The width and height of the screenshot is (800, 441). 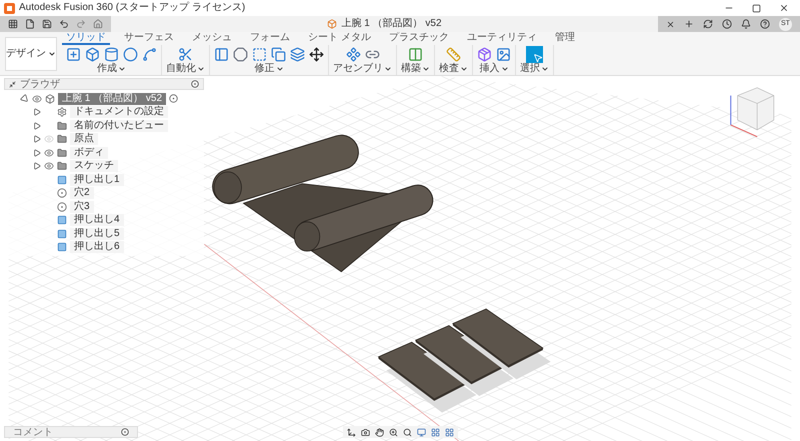 What do you see at coordinates (270, 38) in the screenshot?
I see `ribbon-tab: フォーム` at bounding box center [270, 38].